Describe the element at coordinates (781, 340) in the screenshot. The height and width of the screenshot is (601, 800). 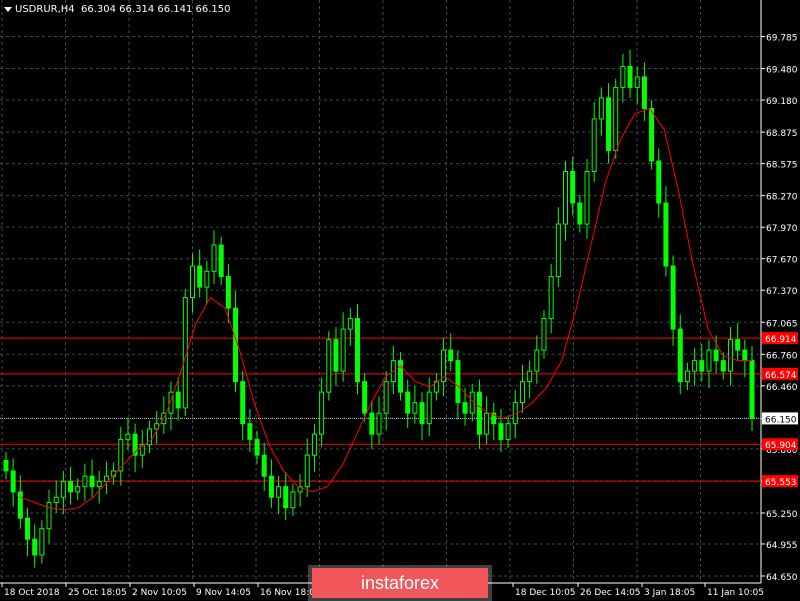
I see `level-label-0: 66.914` at that location.